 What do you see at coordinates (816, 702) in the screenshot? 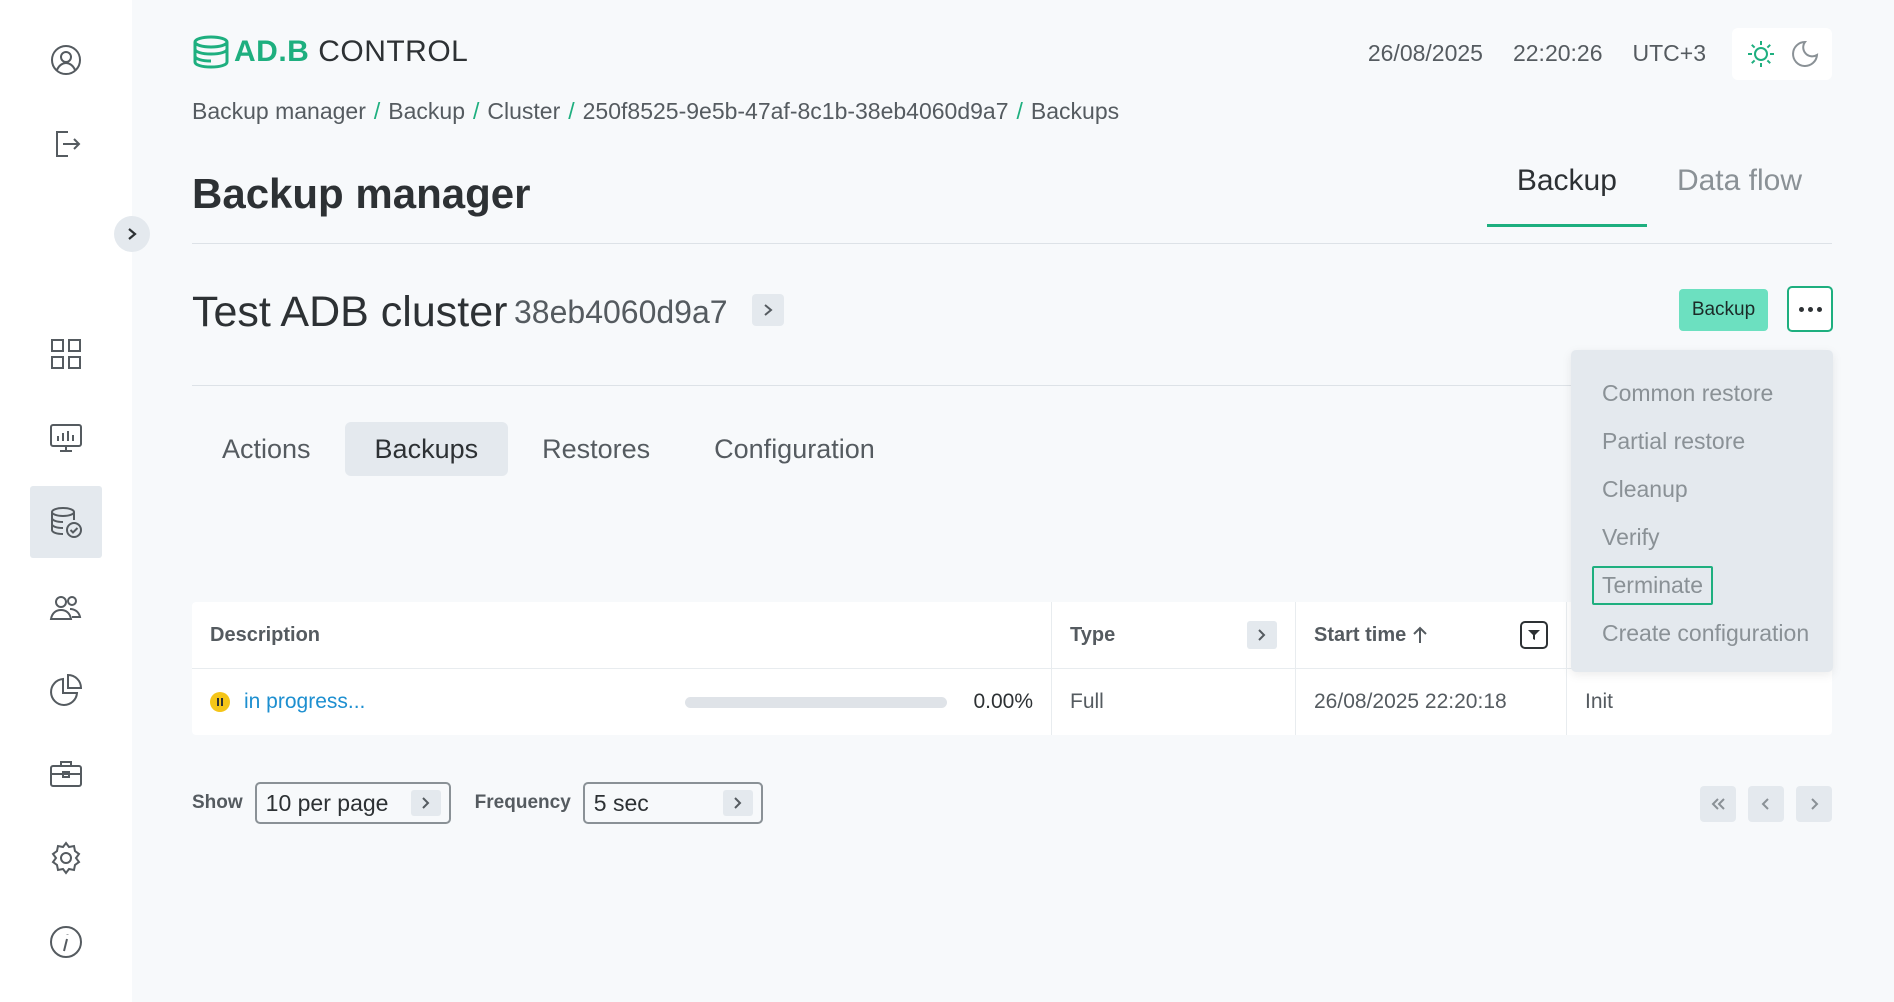
I see `progress-bar` at bounding box center [816, 702].